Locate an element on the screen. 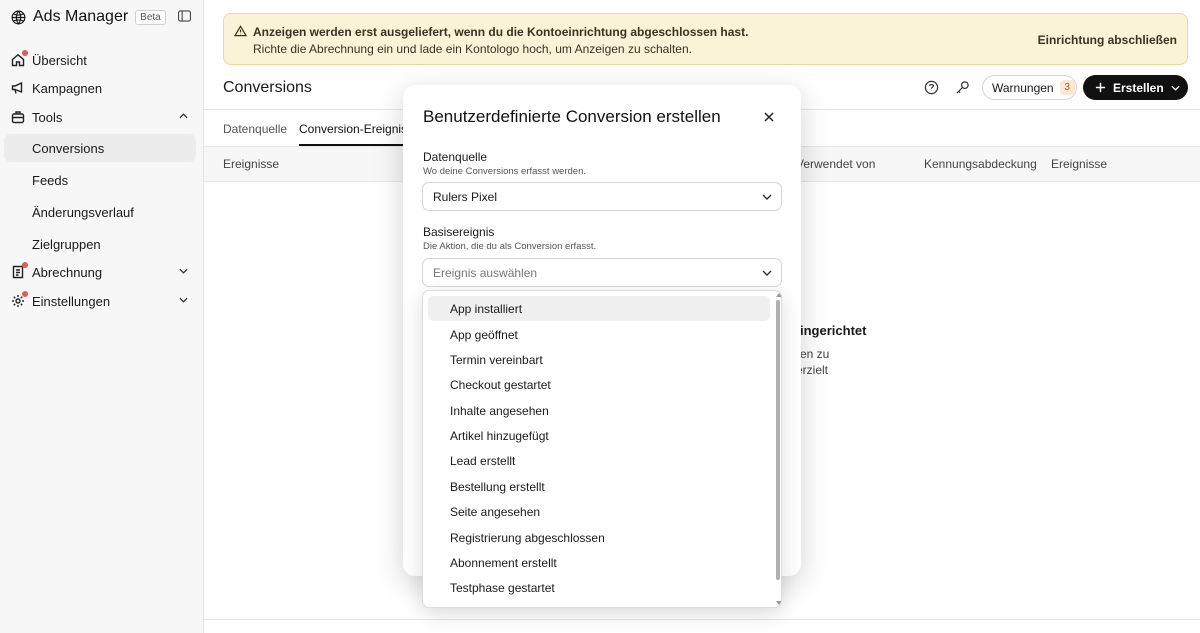  dropdown-option: Abonnement erstellt is located at coordinates (599, 562).